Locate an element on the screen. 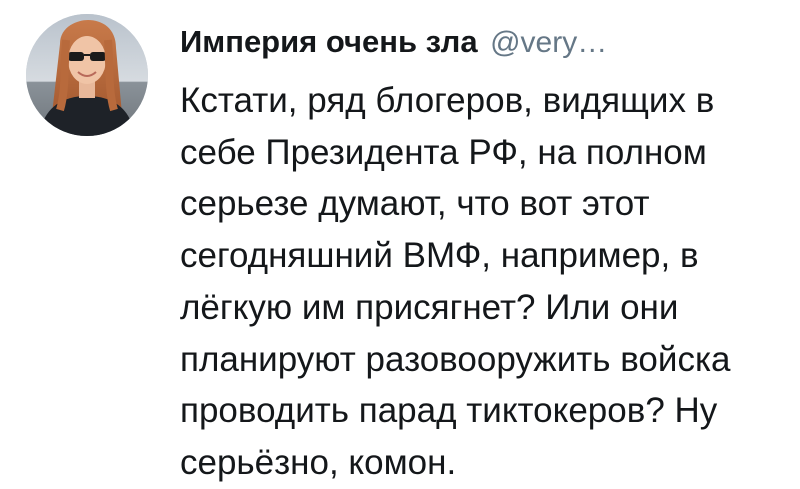 The height and width of the screenshot is (489, 800). tweet-text-line: себе Президента РФ, на полном is located at coordinates (443, 152).